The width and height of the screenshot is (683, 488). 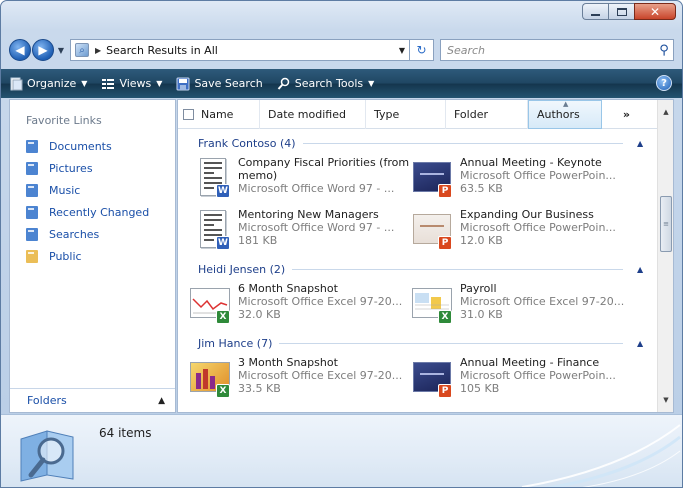 What do you see at coordinates (92, 234) in the screenshot?
I see `sidebar-item-searches: Searches` at bounding box center [92, 234].